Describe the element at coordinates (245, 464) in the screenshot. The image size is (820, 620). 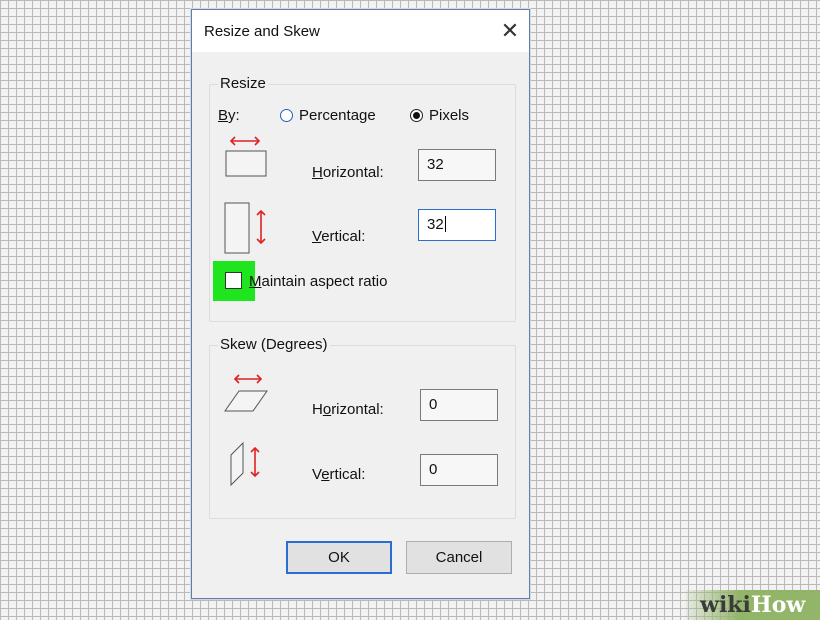
I see `skew-vertical-icon` at that location.